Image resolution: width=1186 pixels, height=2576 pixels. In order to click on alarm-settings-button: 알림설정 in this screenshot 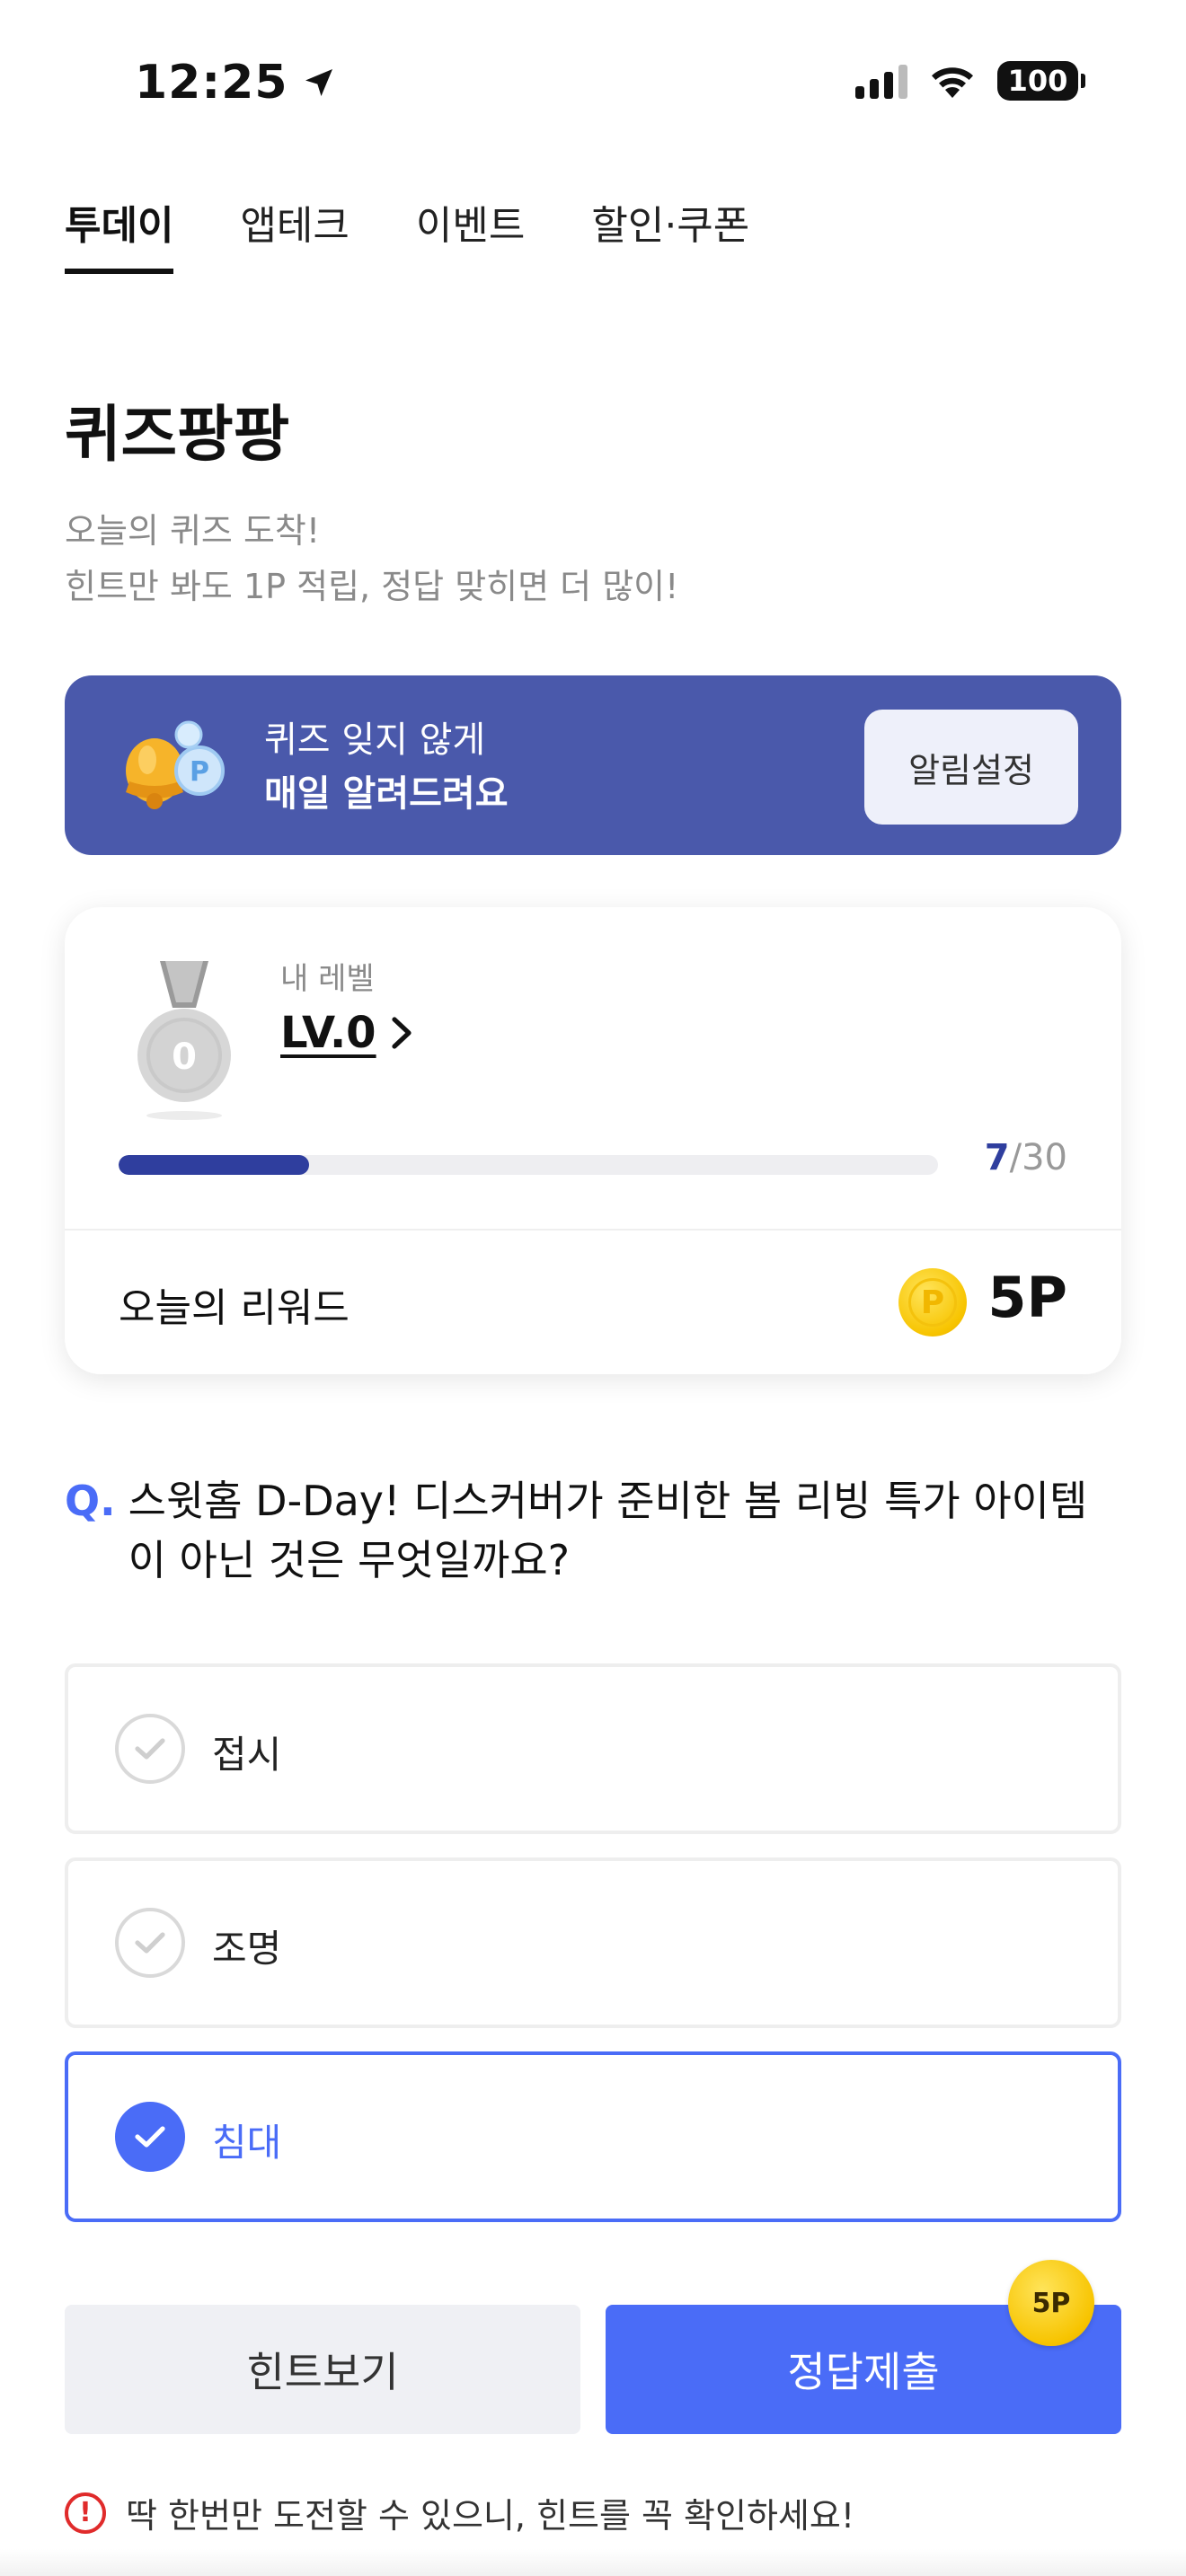, I will do `click(971, 767)`.